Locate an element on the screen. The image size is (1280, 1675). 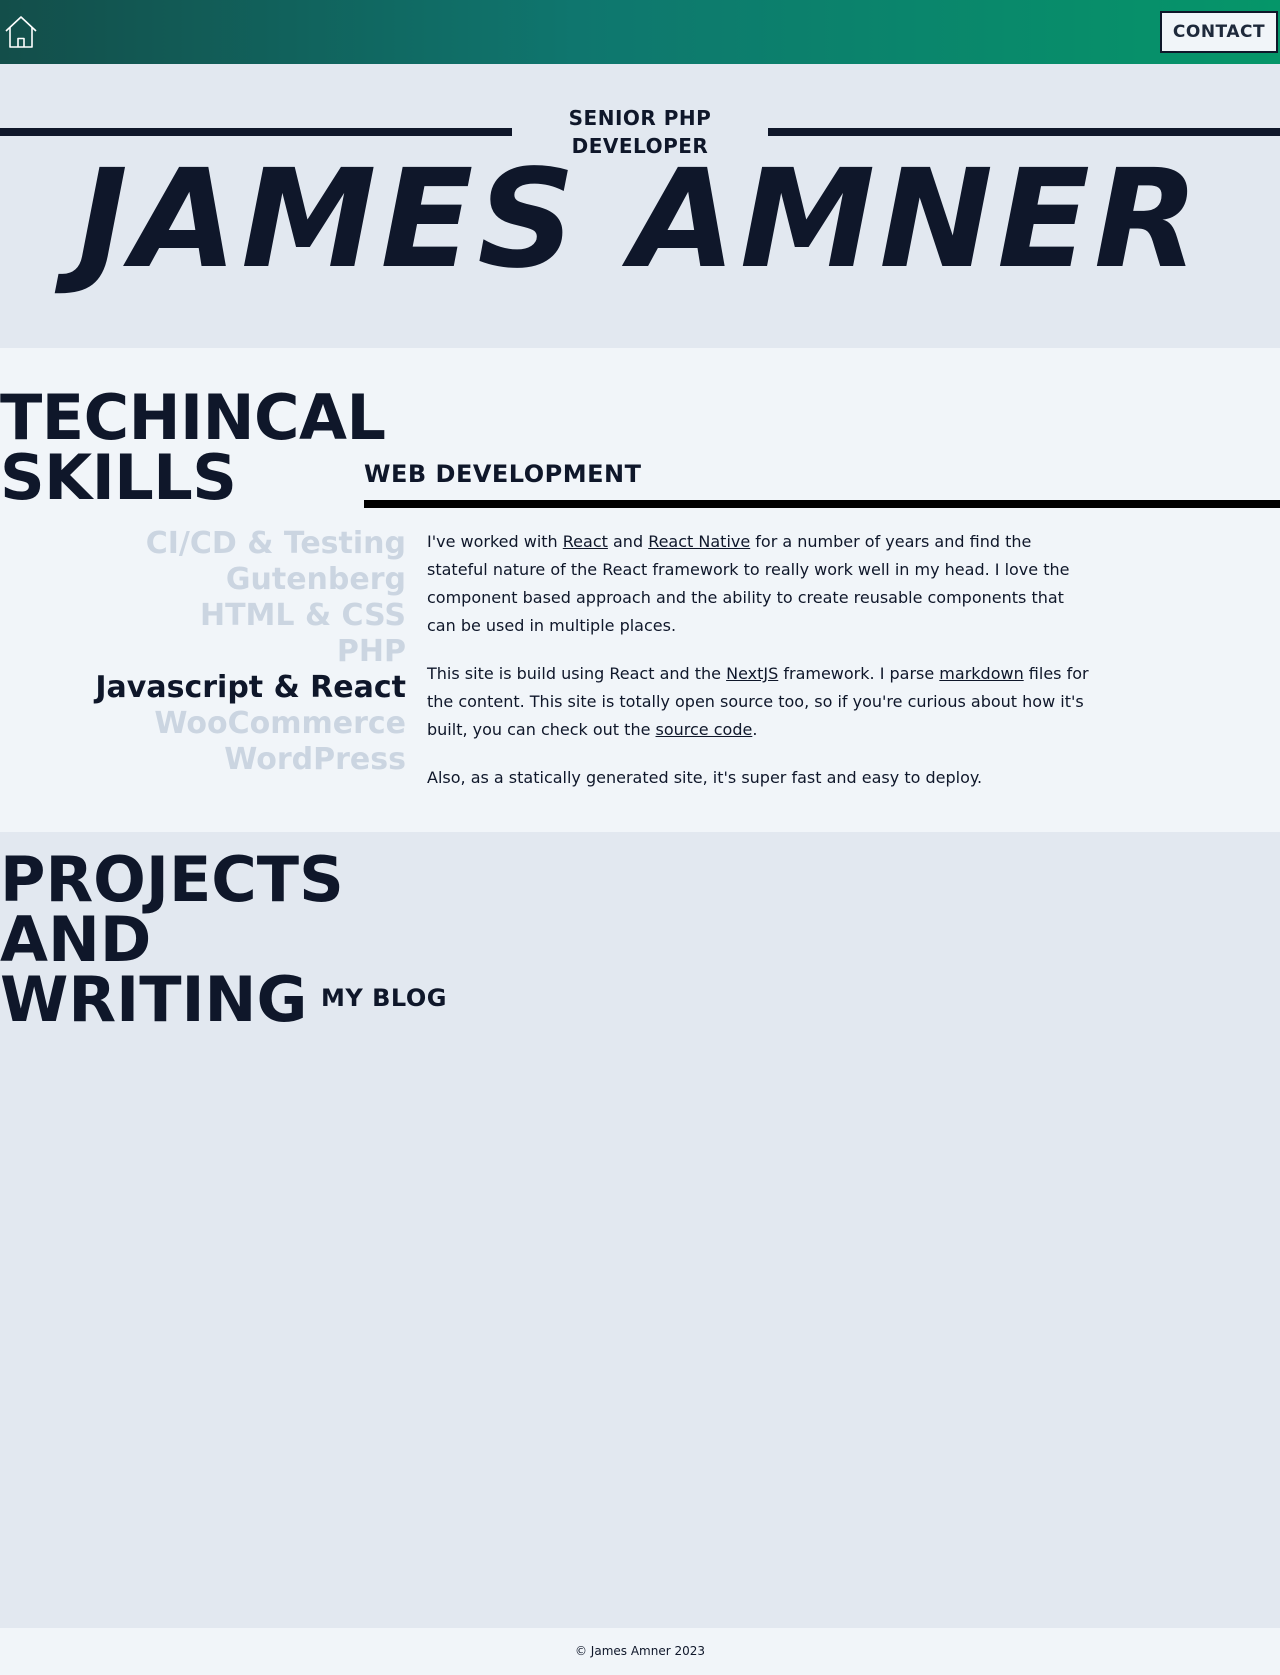
copyright-text: © James Amner 2023 is located at coordinates (640, 1651).